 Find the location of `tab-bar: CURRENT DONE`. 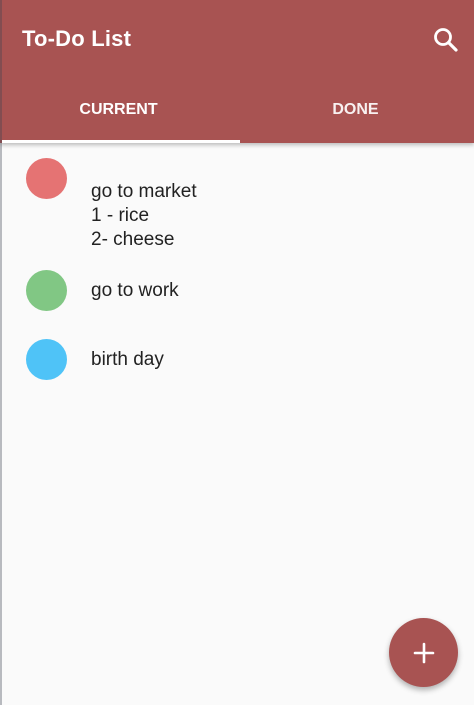

tab-bar: CURRENT DONE is located at coordinates (237, 111).